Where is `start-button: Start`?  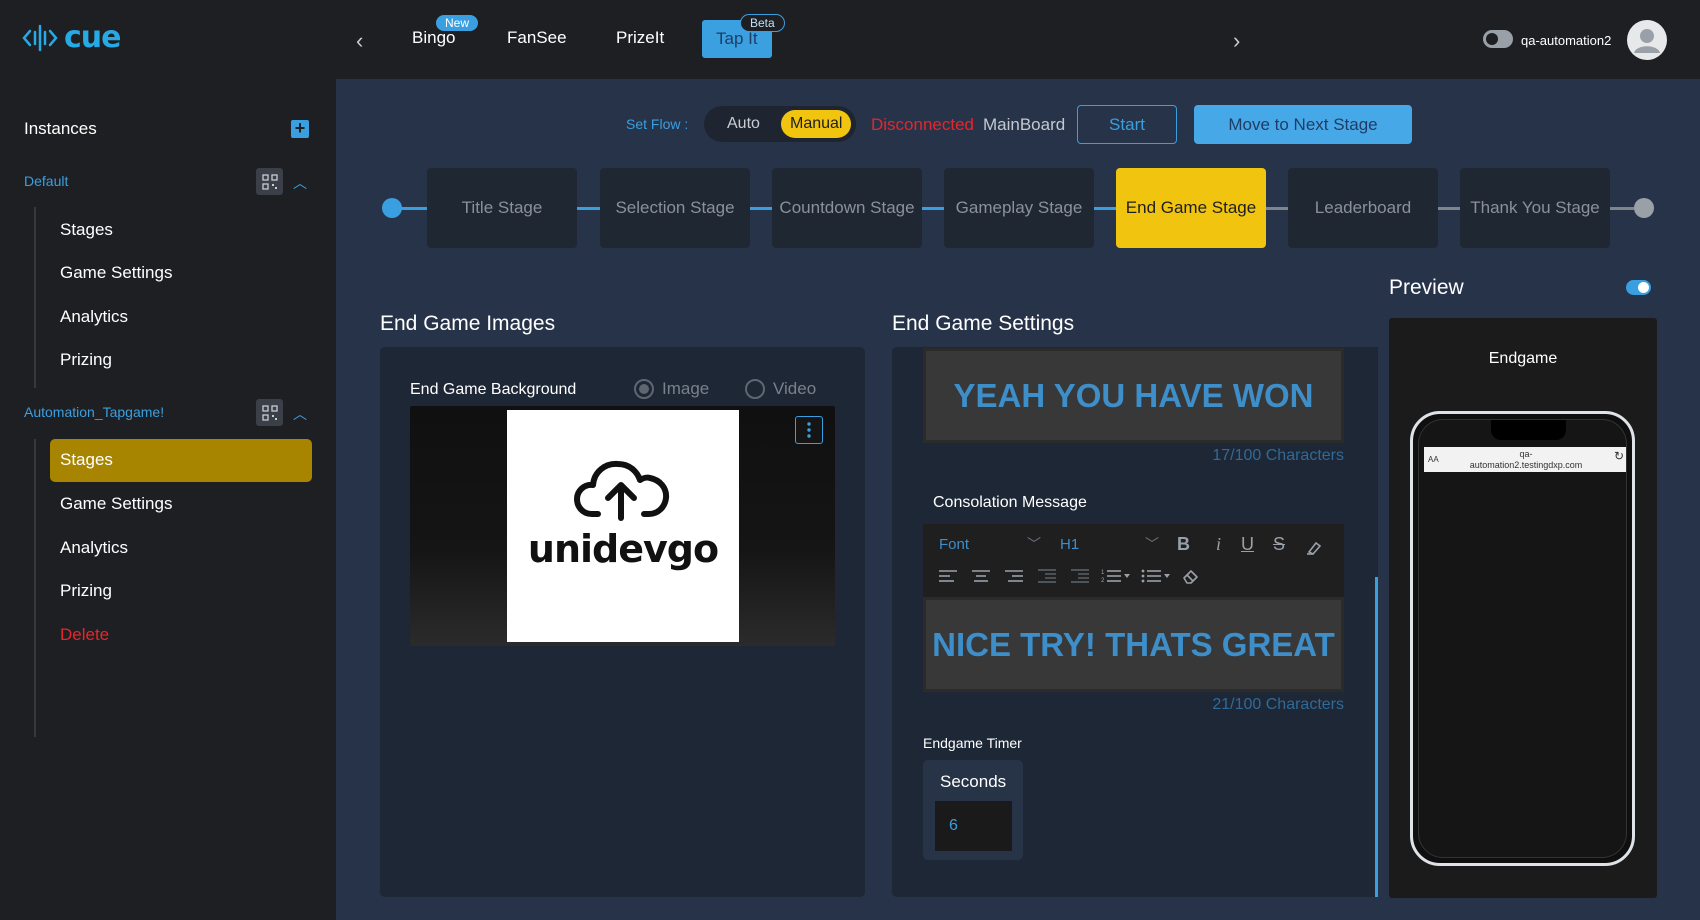 start-button: Start is located at coordinates (1127, 124).